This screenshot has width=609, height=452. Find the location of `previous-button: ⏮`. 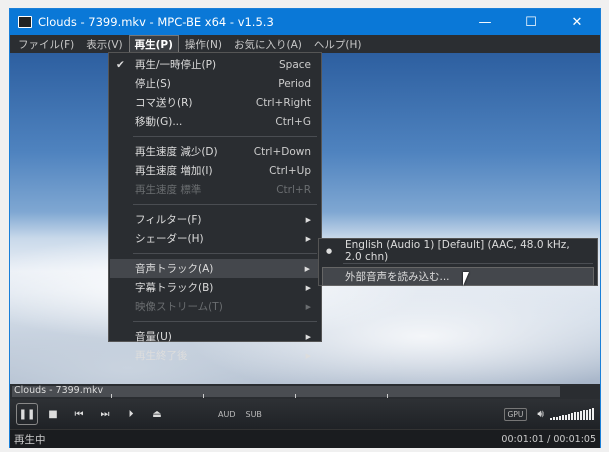

previous-button: ⏮ is located at coordinates (79, 414).